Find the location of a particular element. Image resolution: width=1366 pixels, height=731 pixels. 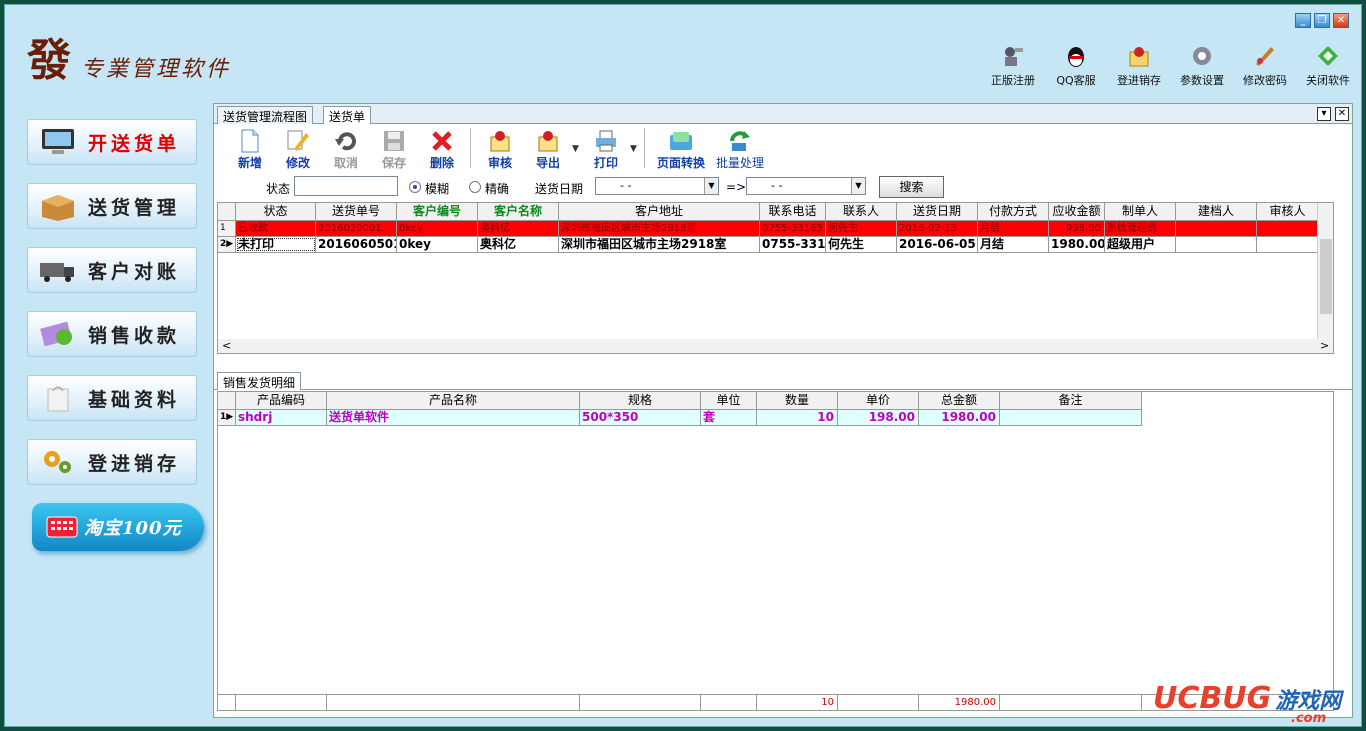

tab-sales-detail: 销售发货明细 is located at coordinates (259, 381).